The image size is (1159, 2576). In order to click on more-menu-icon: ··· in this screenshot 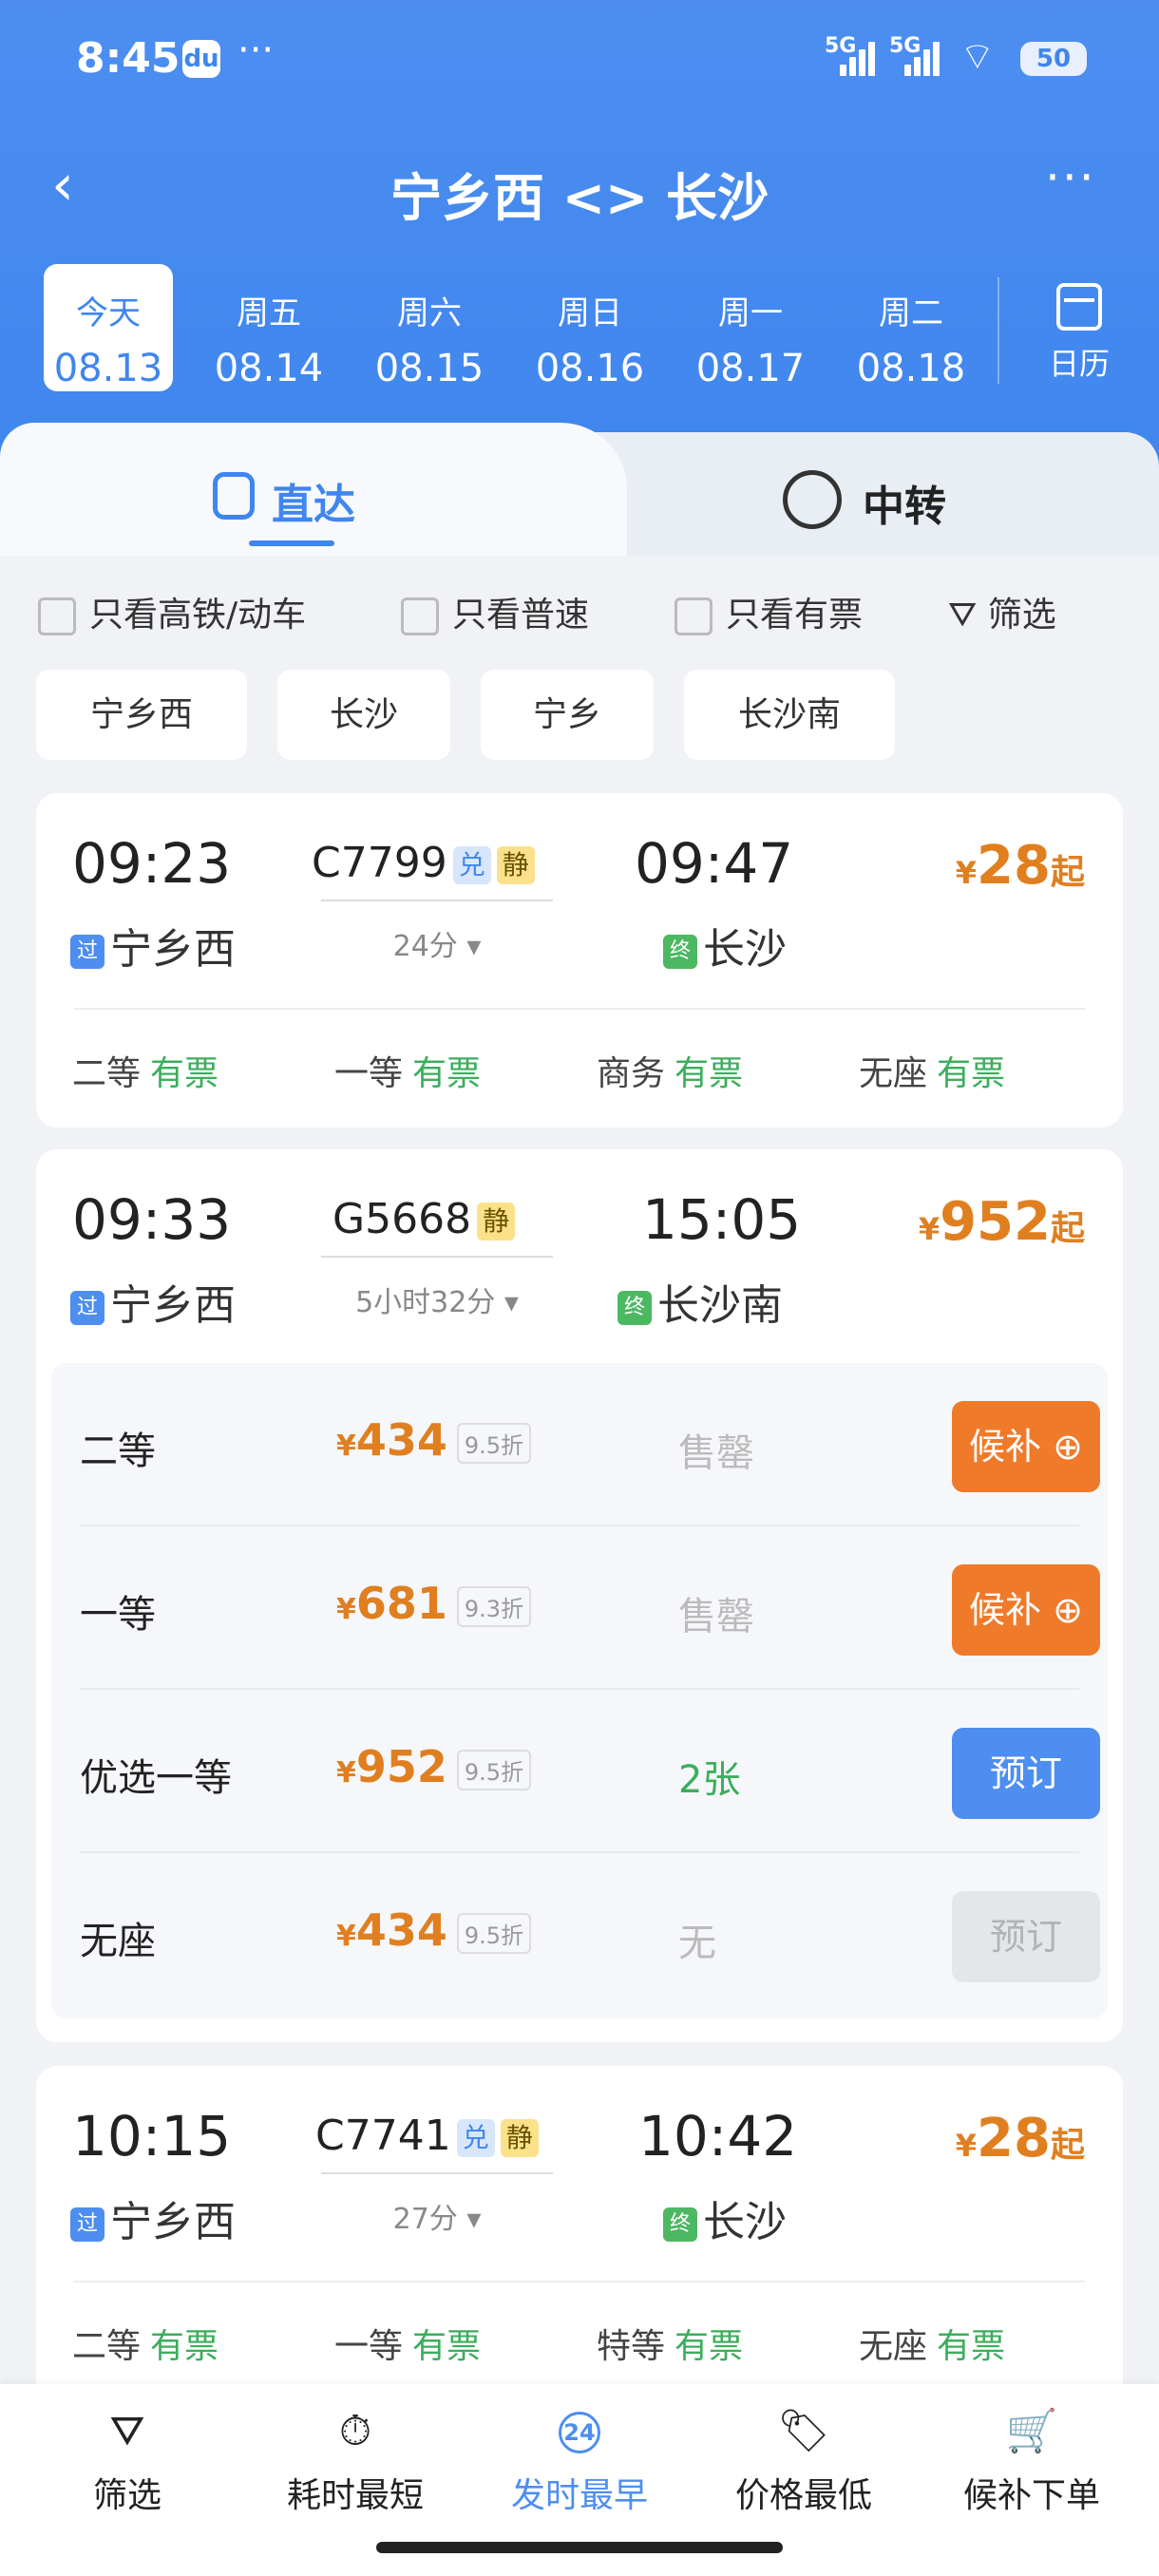, I will do `click(1070, 177)`.